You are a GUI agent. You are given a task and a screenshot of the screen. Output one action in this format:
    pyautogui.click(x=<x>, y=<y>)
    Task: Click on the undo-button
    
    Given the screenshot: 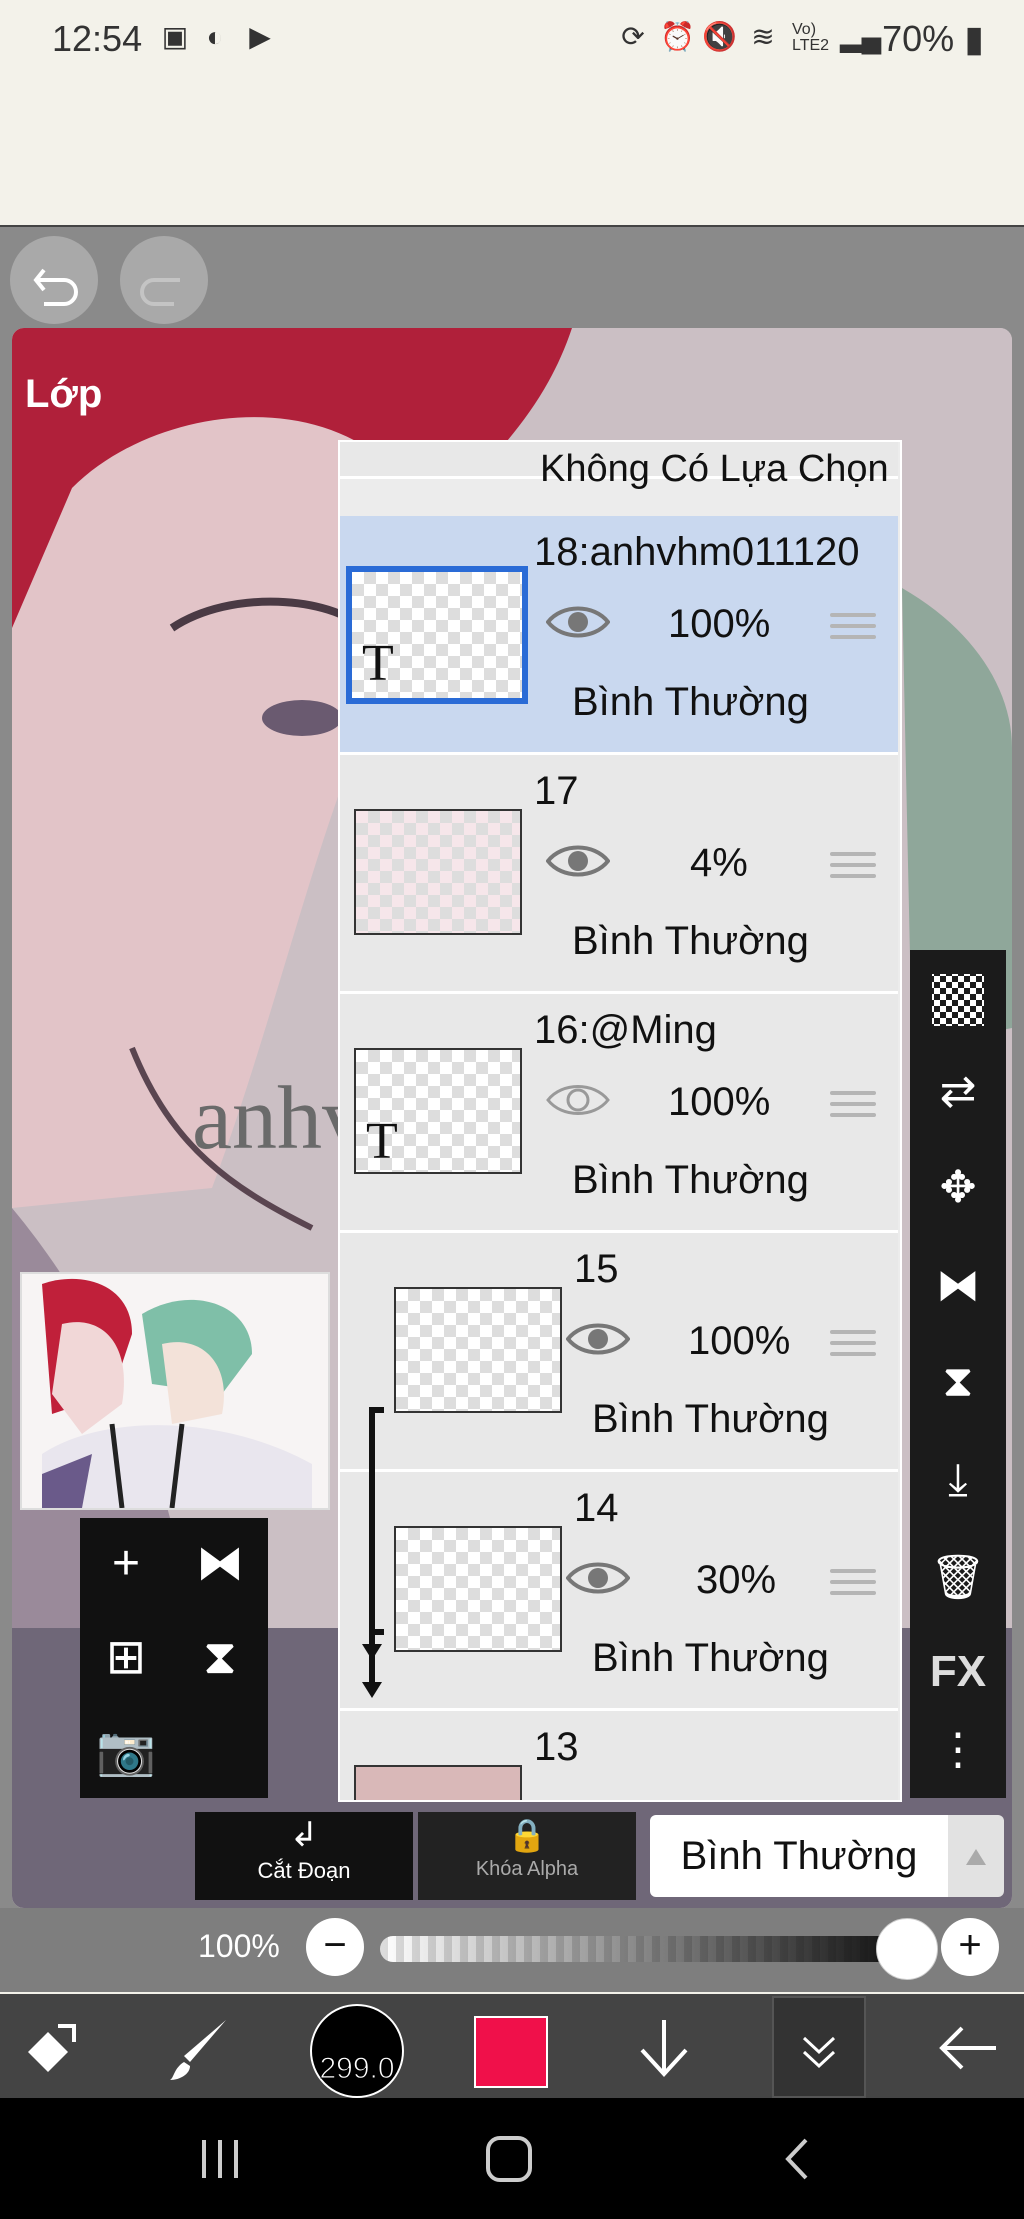 What is the action you would take?
    pyautogui.click(x=54, y=280)
    